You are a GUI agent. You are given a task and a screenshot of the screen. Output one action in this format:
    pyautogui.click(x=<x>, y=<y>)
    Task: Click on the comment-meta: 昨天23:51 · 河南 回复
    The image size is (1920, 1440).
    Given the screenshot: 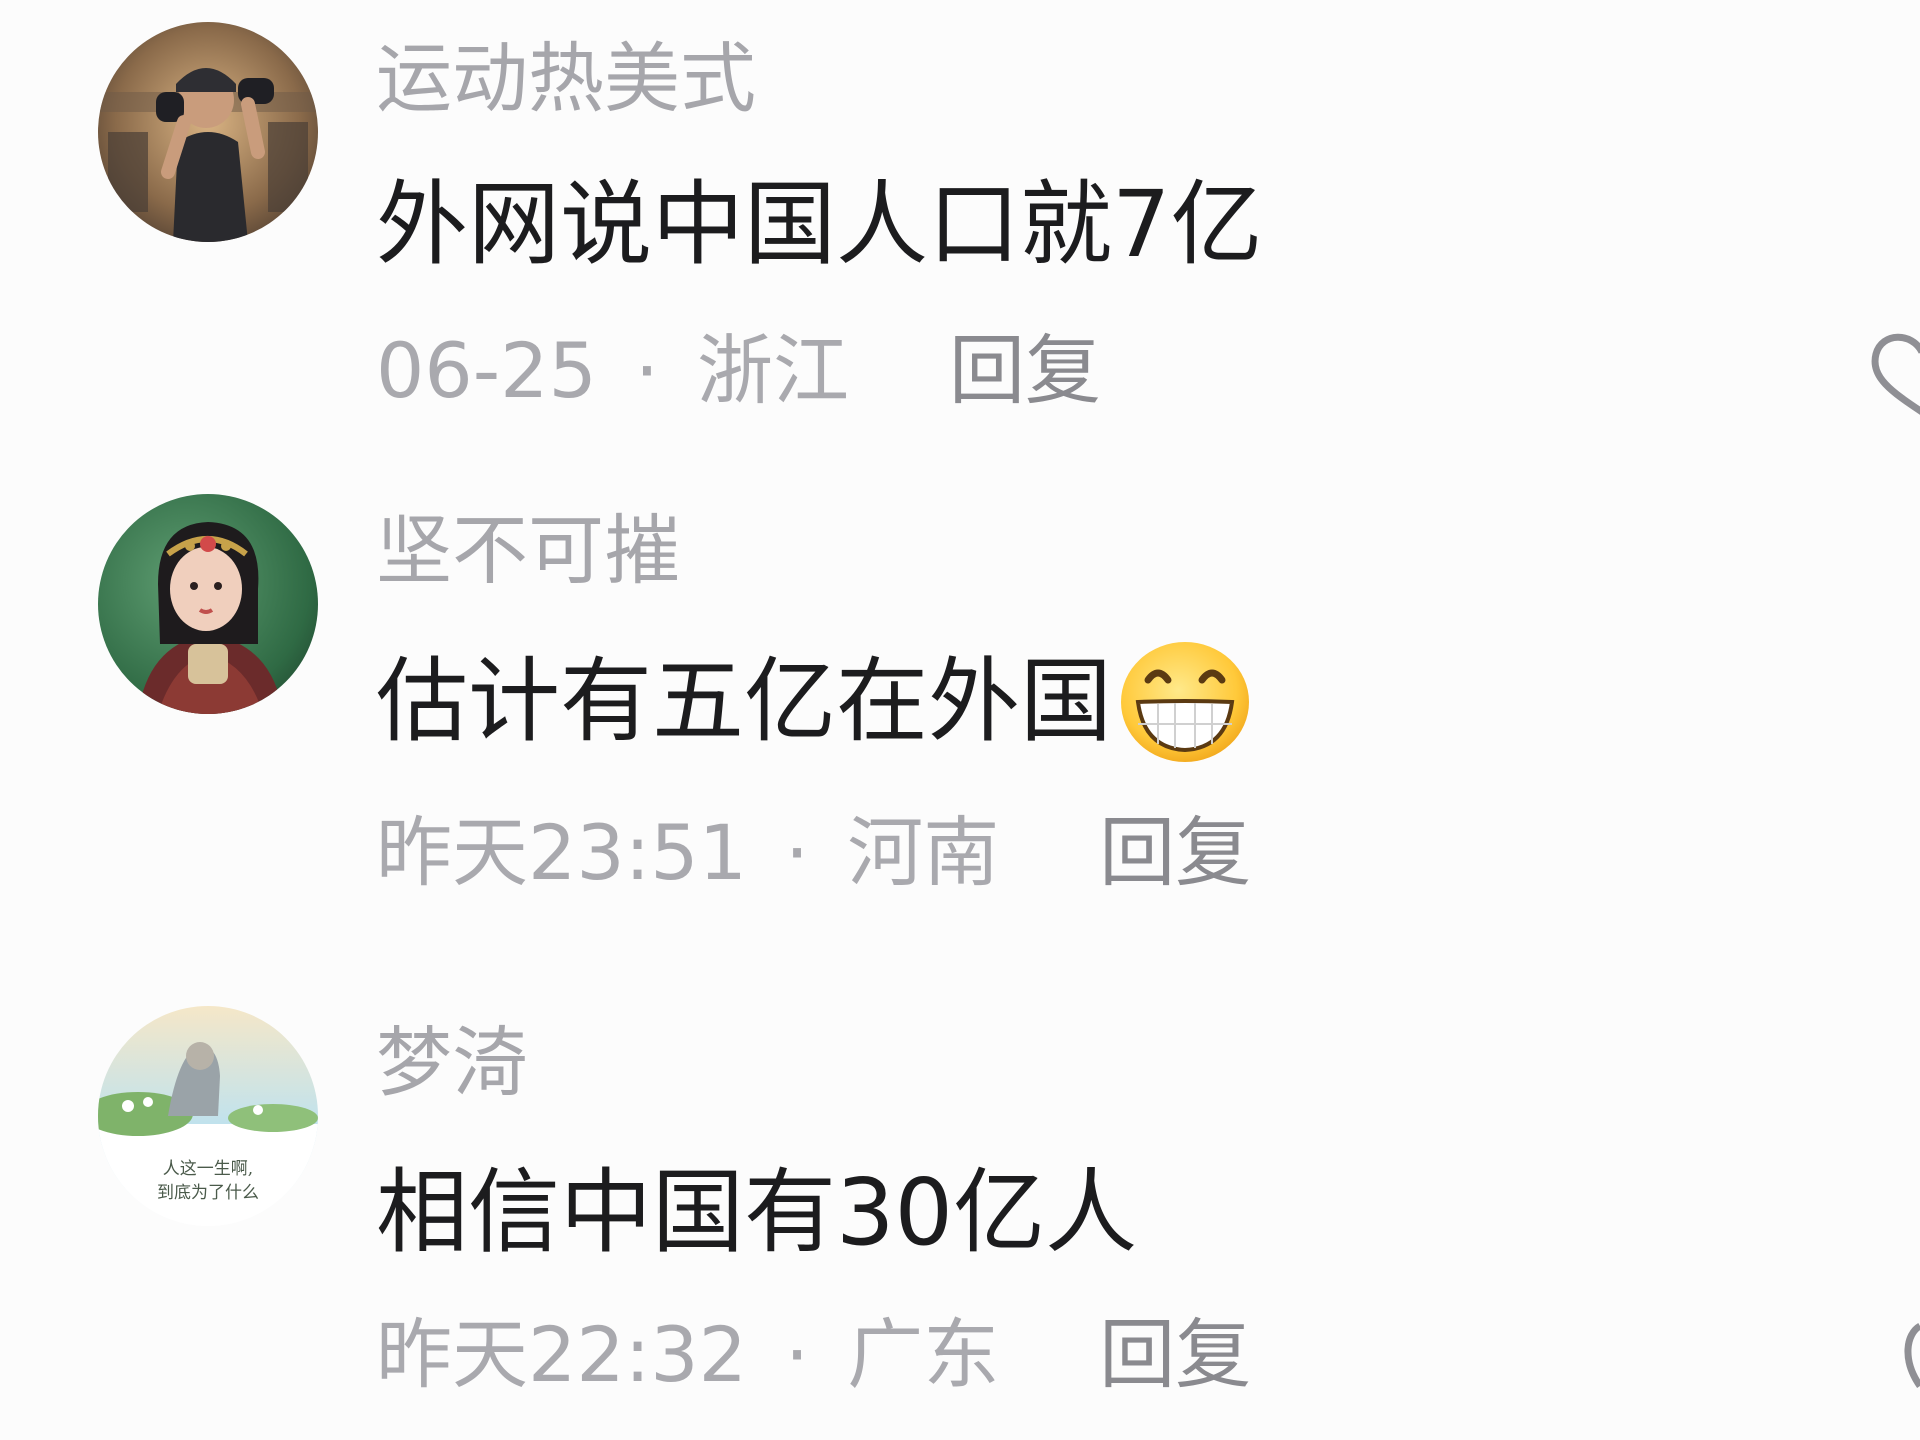 What is the action you would take?
    pyautogui.click(x=813, y=853)
    